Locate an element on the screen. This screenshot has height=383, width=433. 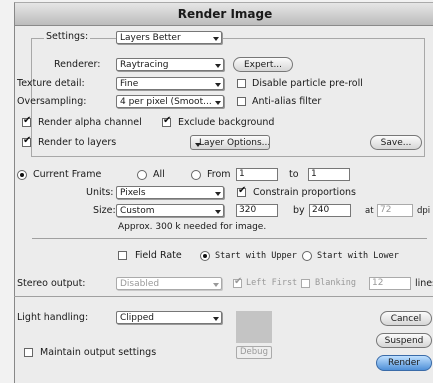
light-handling-popup: Clipped is located at coordinates (169, 317).